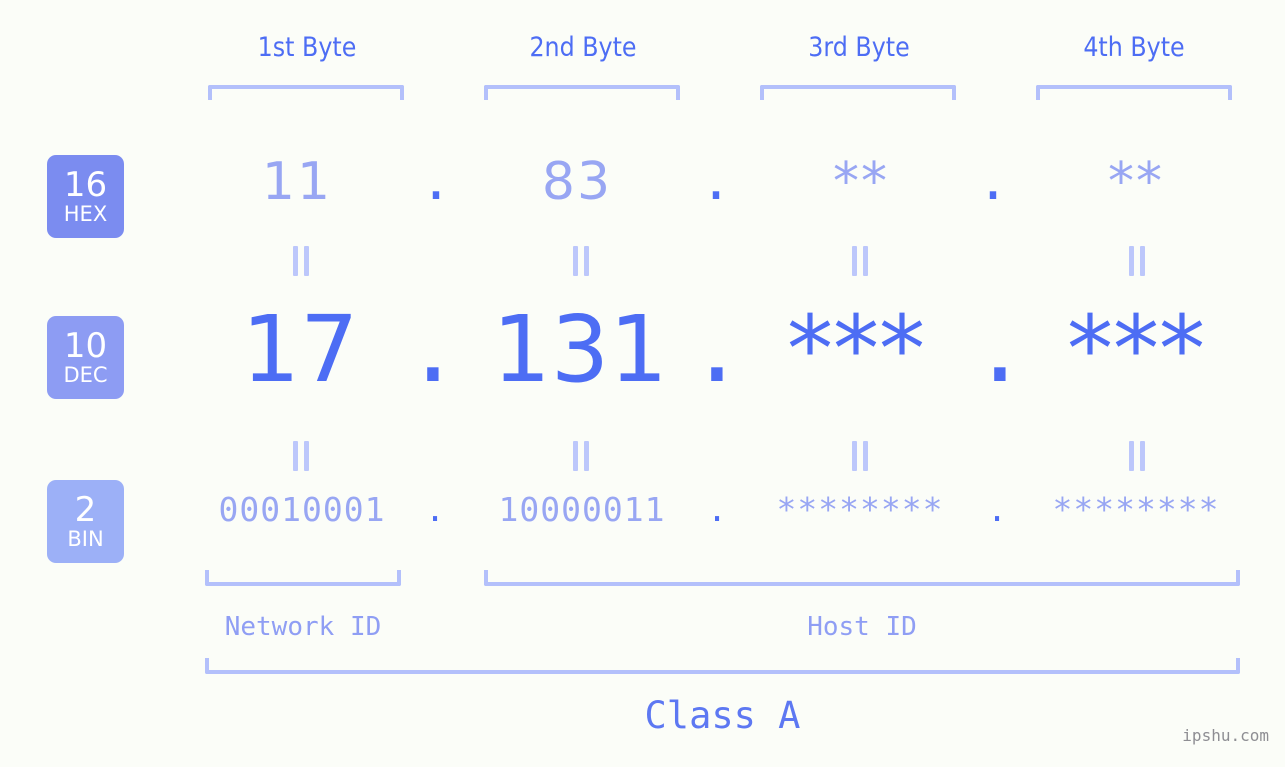 This screenshot has height=767, width=1285. I want to click on site-watermark: ipshu.com, so click(1225, 735).